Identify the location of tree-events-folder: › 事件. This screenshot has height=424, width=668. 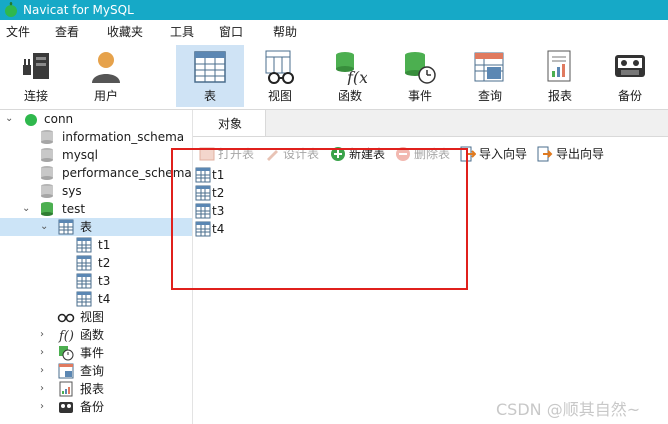
(96, 353).